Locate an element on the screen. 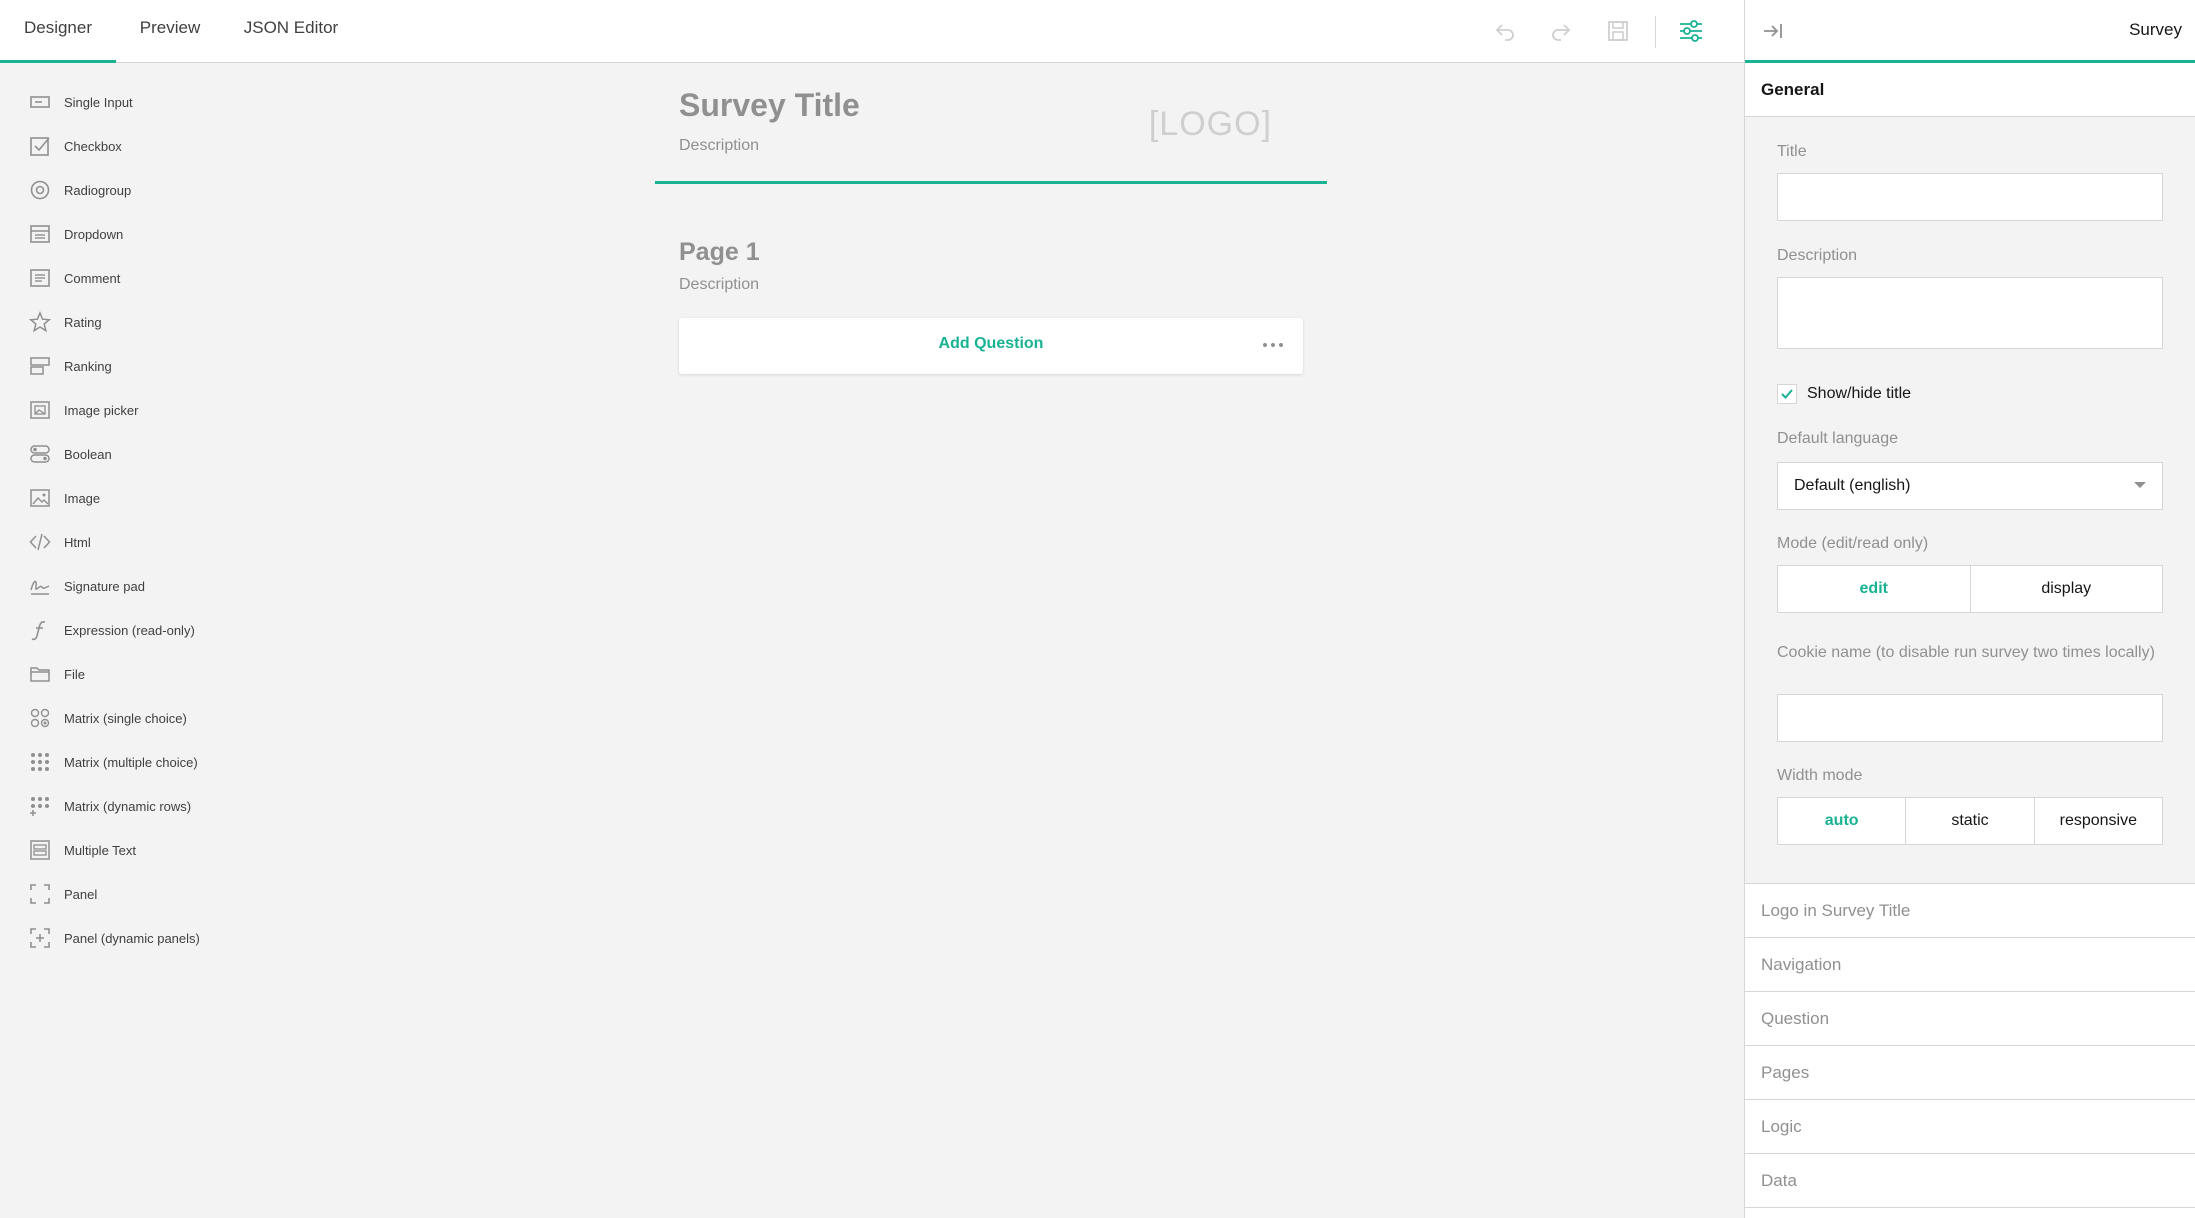 The height and width of the screenshot is (1218, 2195). toolbox-item-radiogroup: Radiogroup is located at coordinates (148, 190).